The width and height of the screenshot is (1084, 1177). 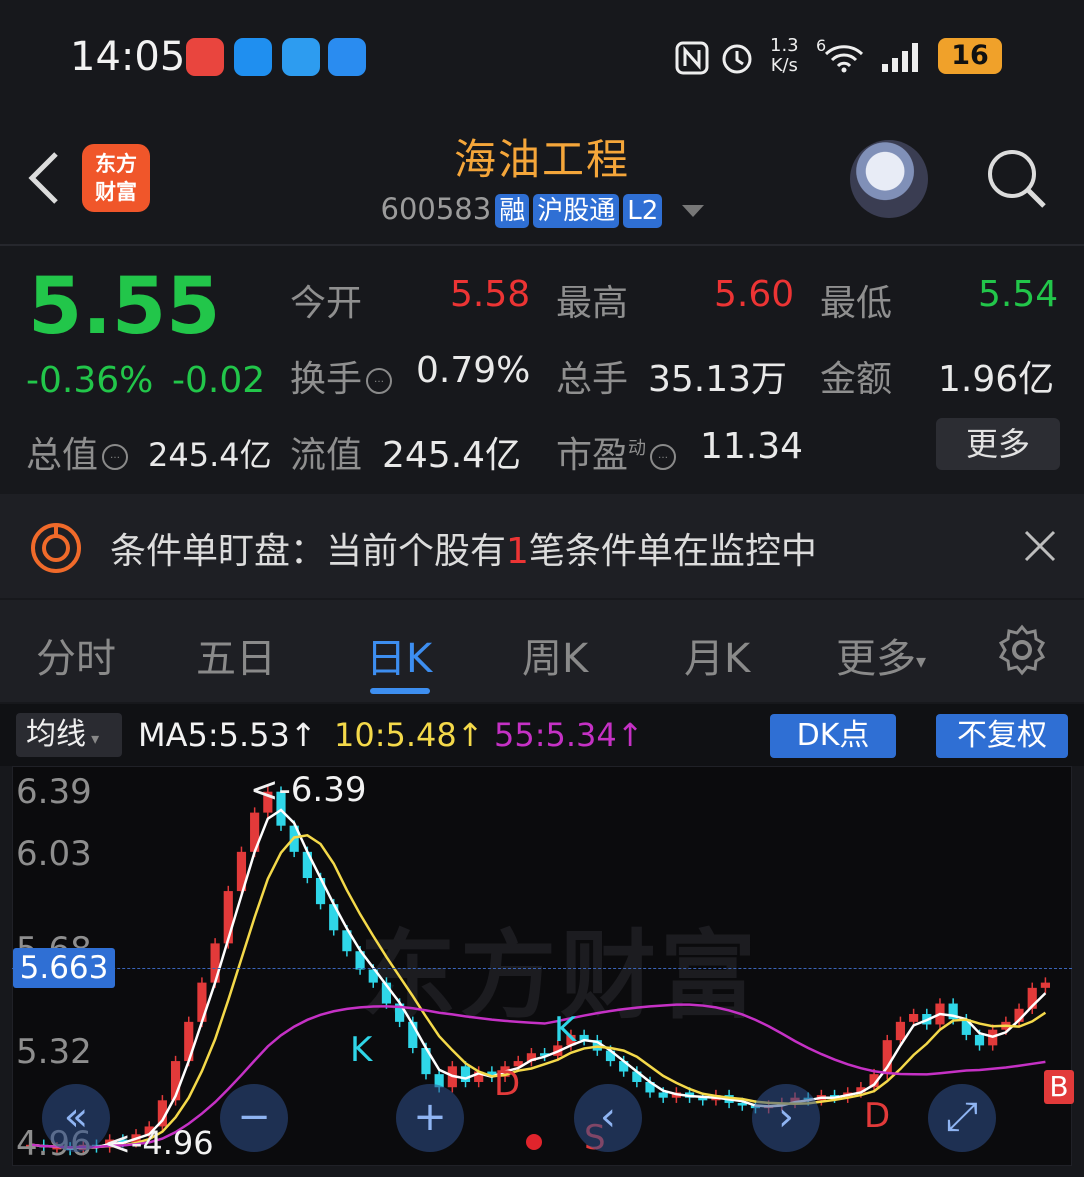 What do you see at coordinates (436, 209) in the screenshot?
I see `stock-code: 600583` at bounding box center [436, 209].